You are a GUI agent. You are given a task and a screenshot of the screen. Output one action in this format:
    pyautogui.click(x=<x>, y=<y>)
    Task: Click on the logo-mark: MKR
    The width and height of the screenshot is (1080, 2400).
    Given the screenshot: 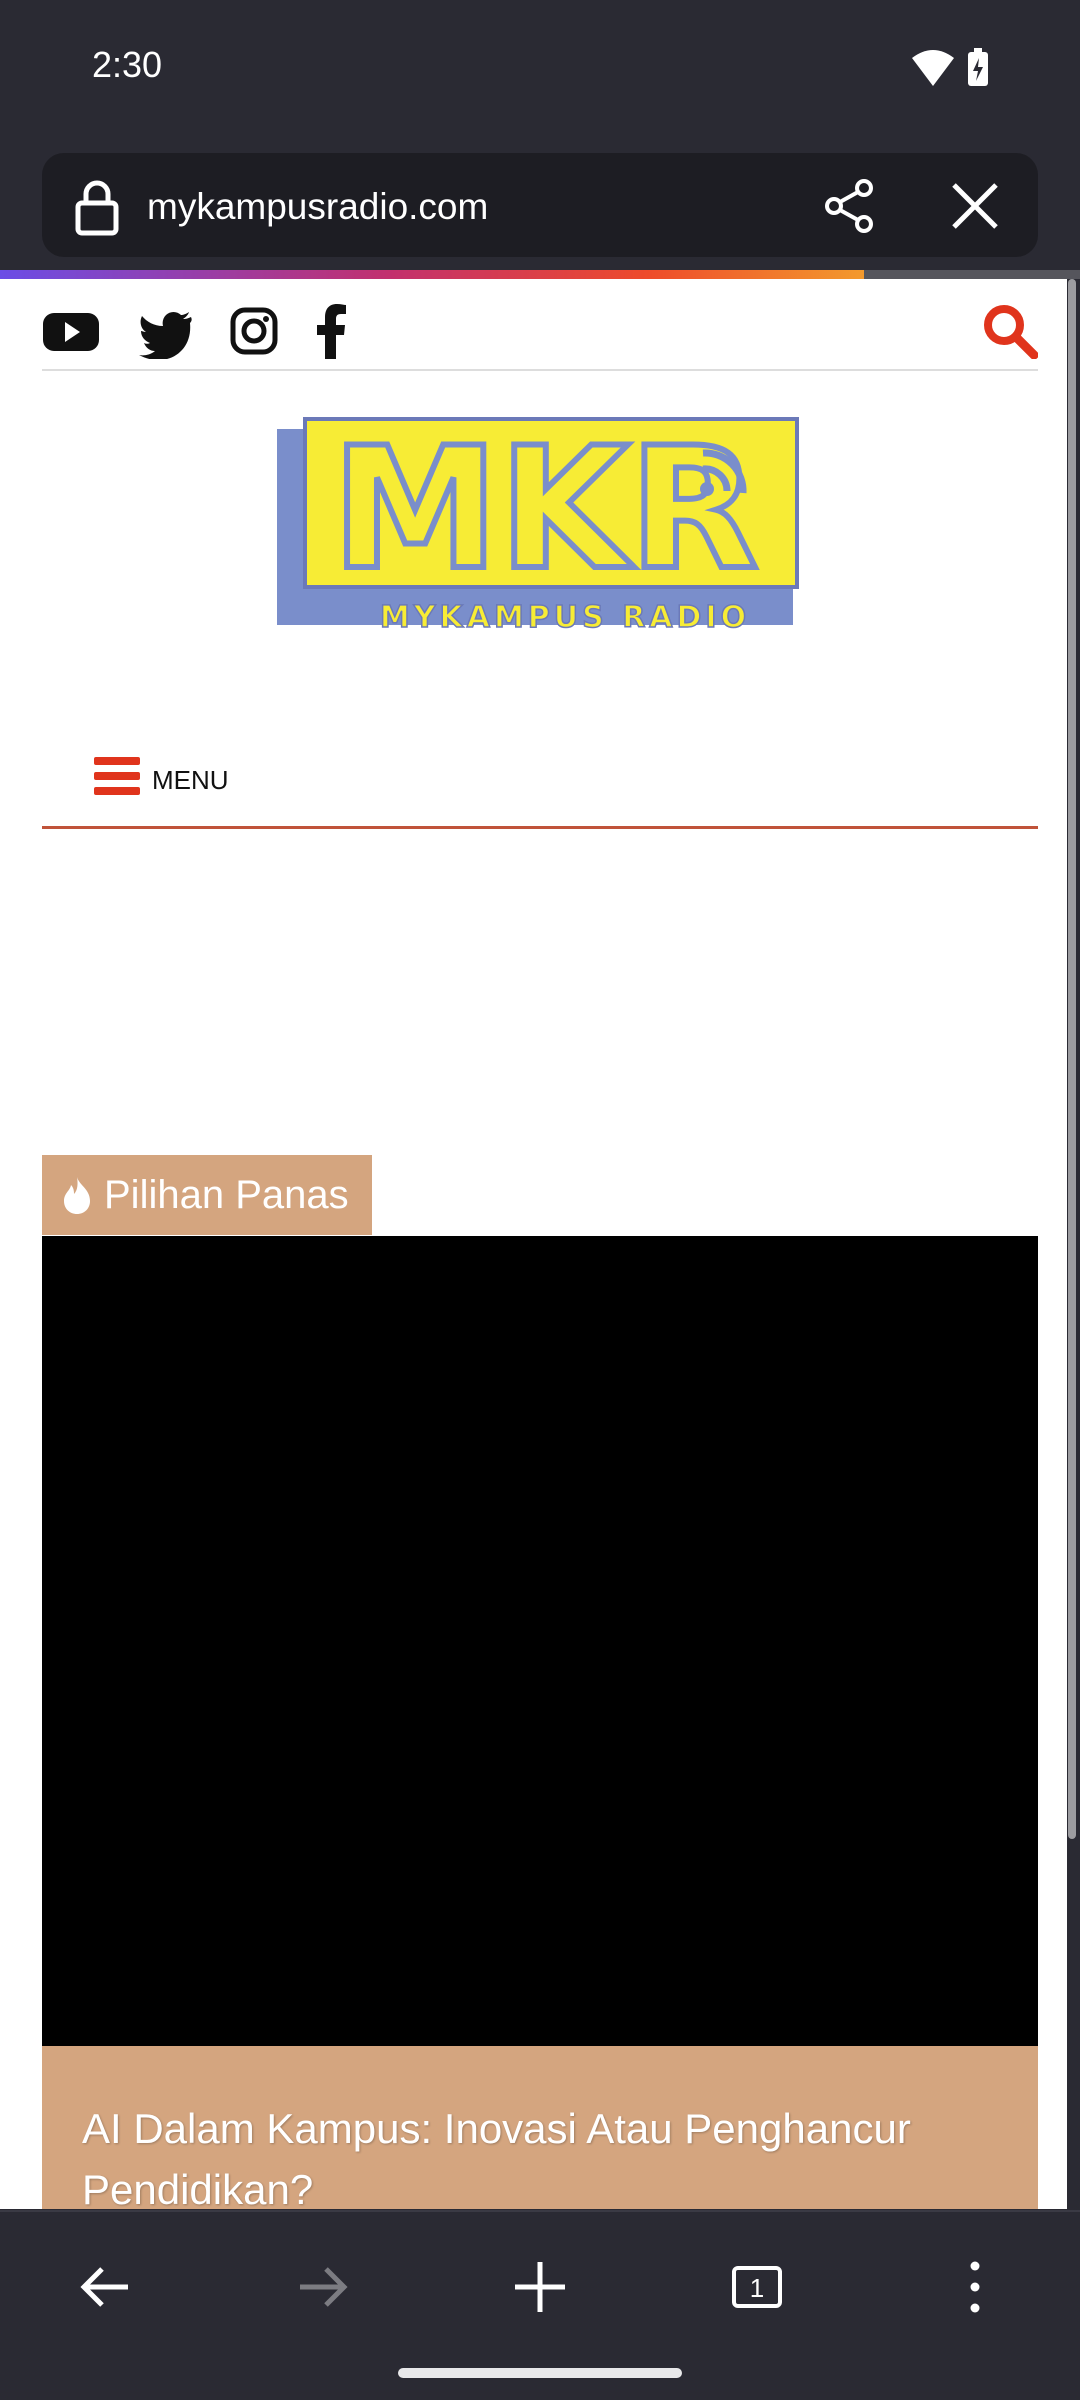 What is the action you would take?
    pyautogui.click(x=545, y=512)
    